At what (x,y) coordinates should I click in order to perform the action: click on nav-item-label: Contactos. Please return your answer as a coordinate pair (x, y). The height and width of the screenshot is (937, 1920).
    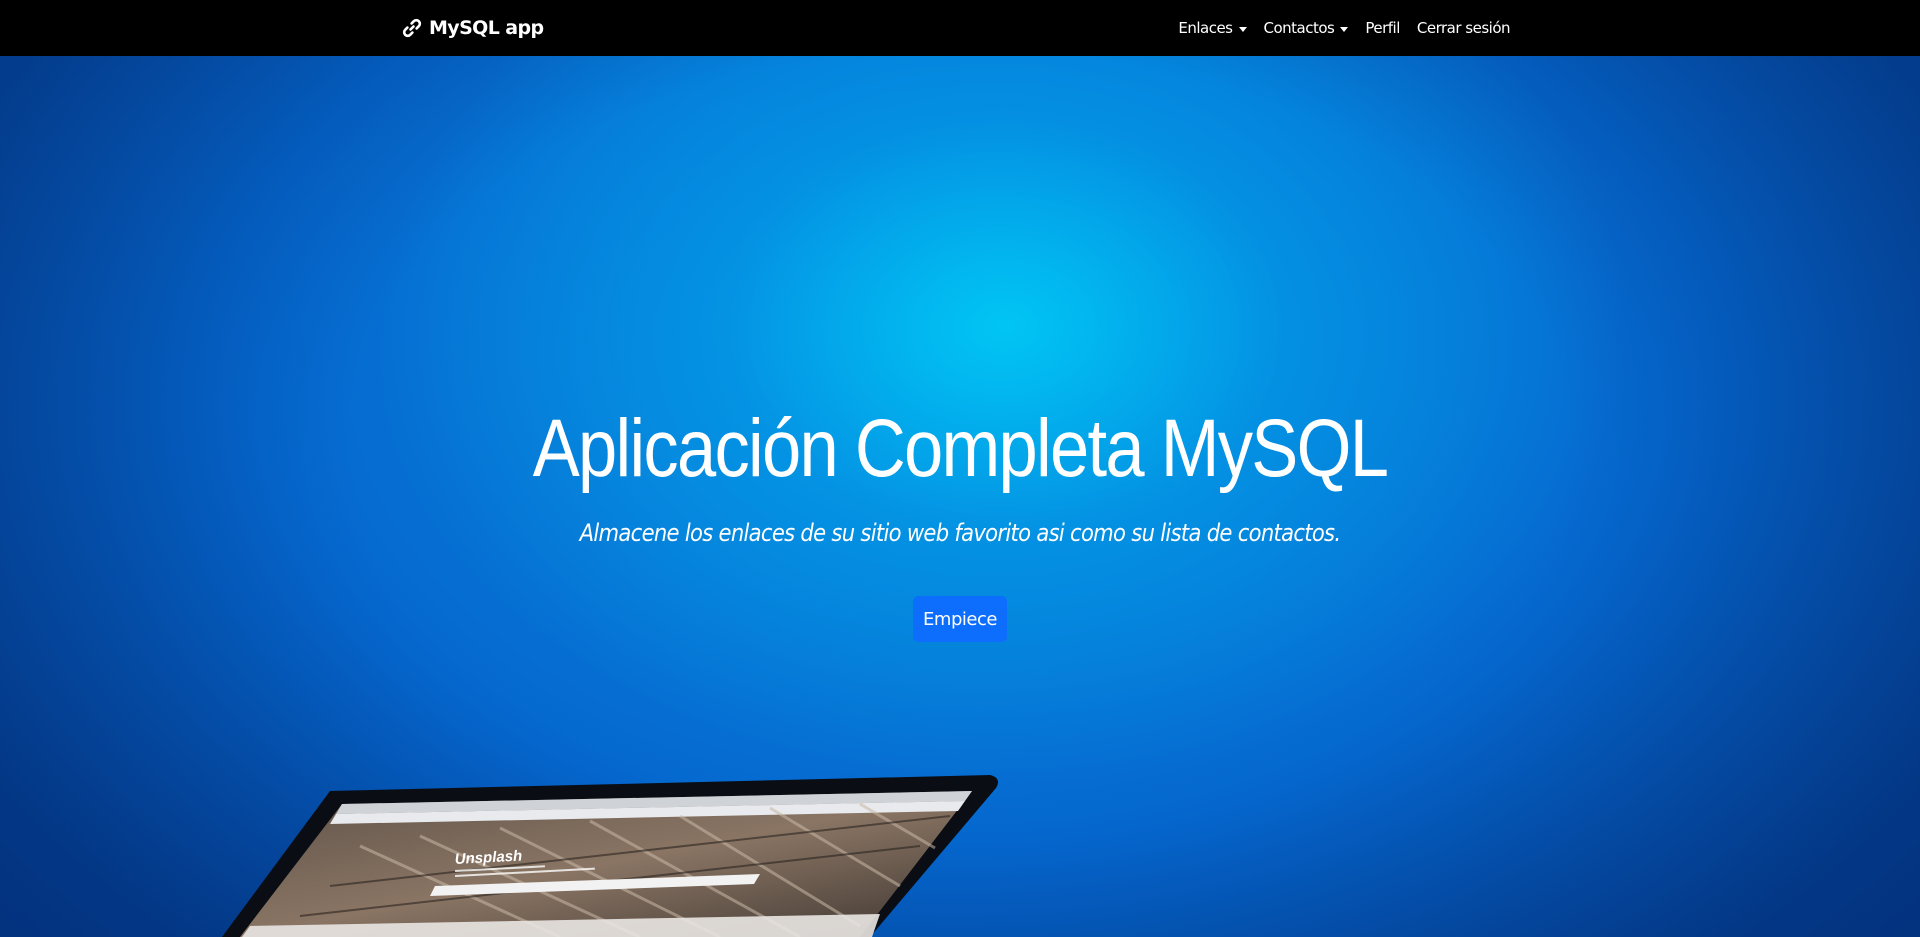
    Looking at the image, I should click on (1299, 28).